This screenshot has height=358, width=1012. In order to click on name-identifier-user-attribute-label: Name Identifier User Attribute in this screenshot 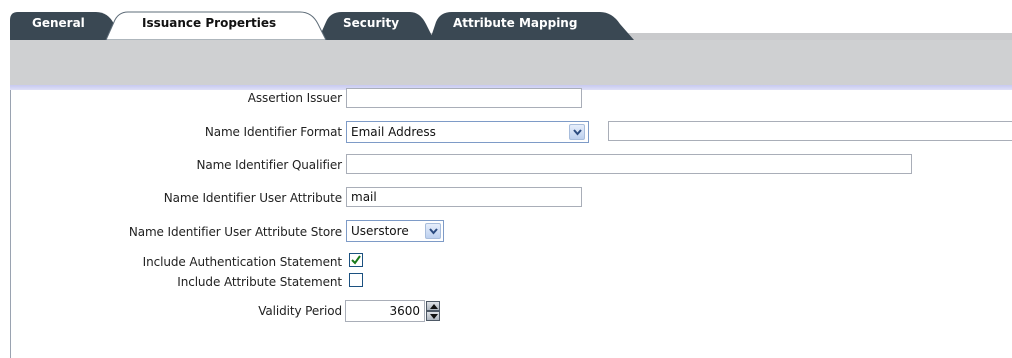, I will do `click(252, 198)`.